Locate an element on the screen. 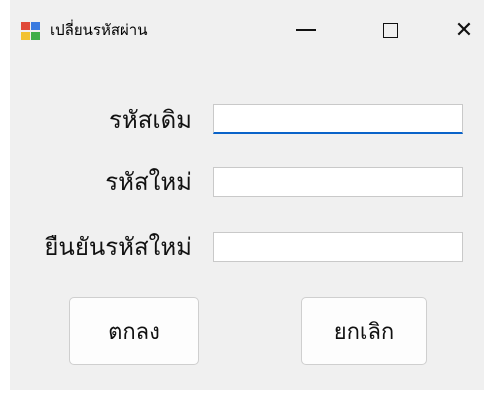  confirm-password-input is located at coordinates (338, 247).